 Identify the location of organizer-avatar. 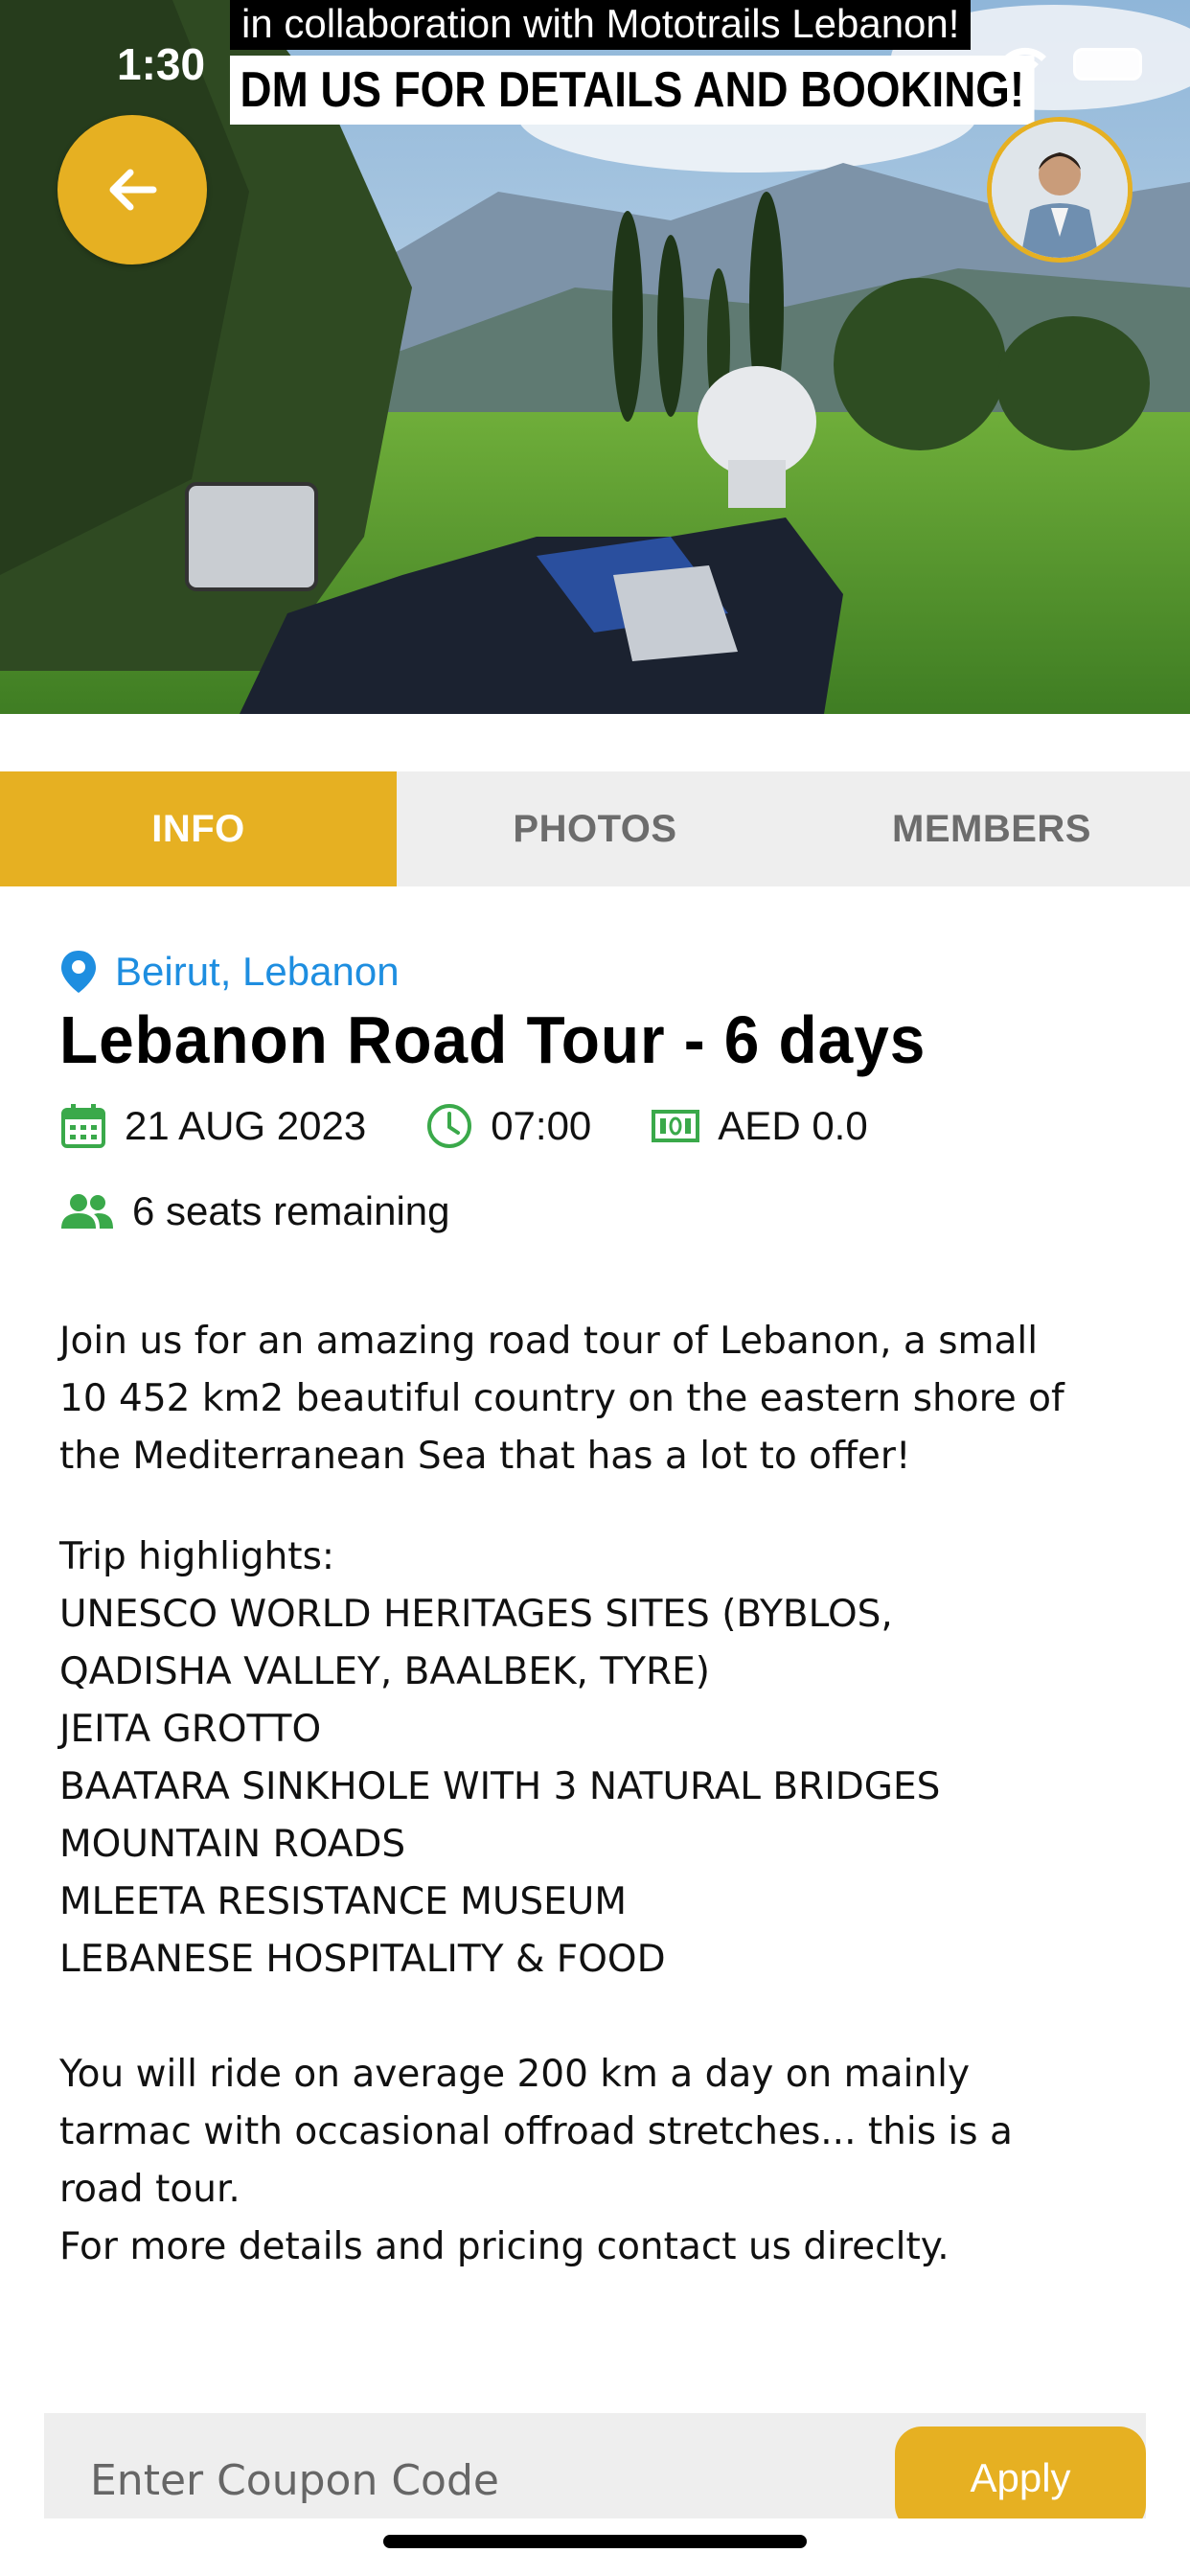
(1060, 190).